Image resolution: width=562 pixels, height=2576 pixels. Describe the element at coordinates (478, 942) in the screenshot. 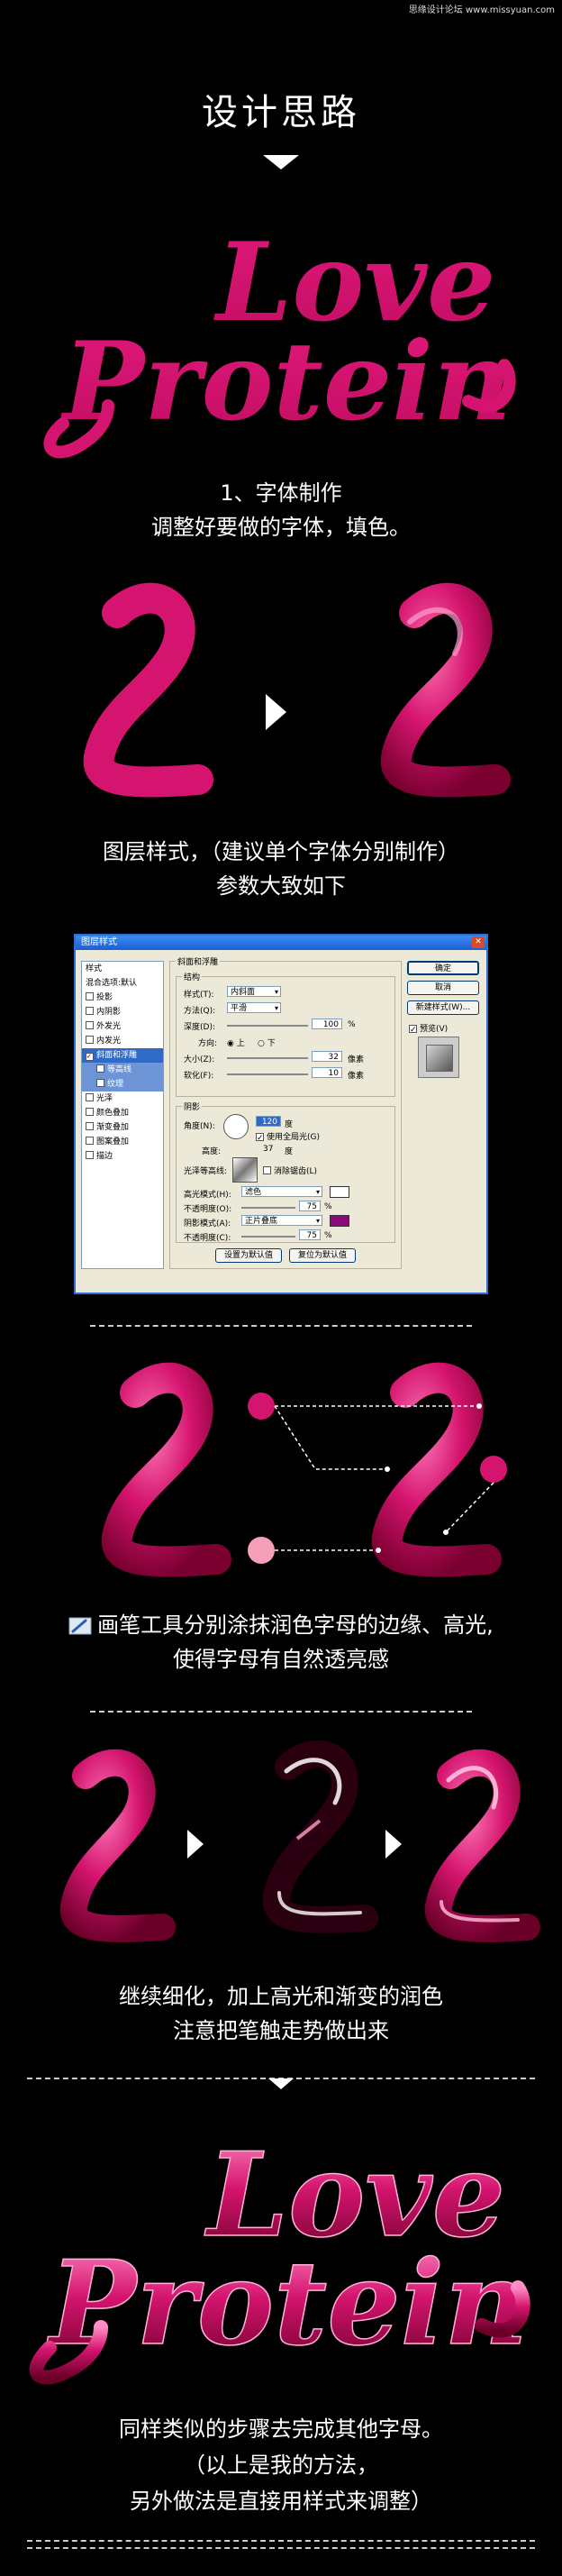

I see `close-icon: ✕` at that location.